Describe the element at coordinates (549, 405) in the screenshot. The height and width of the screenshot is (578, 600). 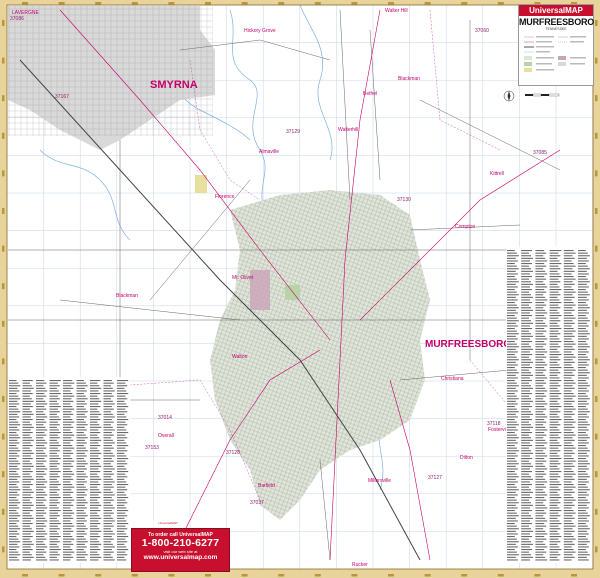
I see `street-index-right` at that location.